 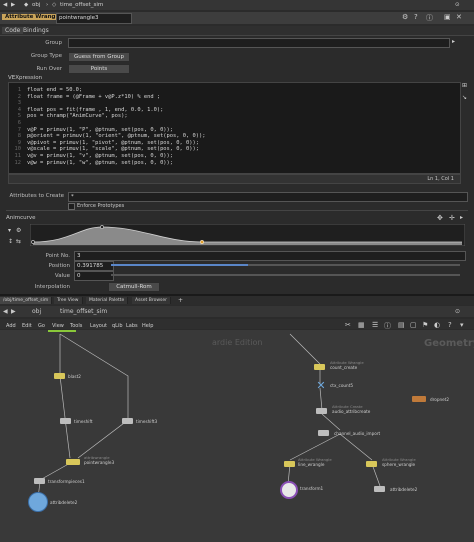 What do you see at coordinates (66, 481) in the screenshot?
I see `node-label-transformpieces1: transformpieces1` at bounding box center [66, 481].